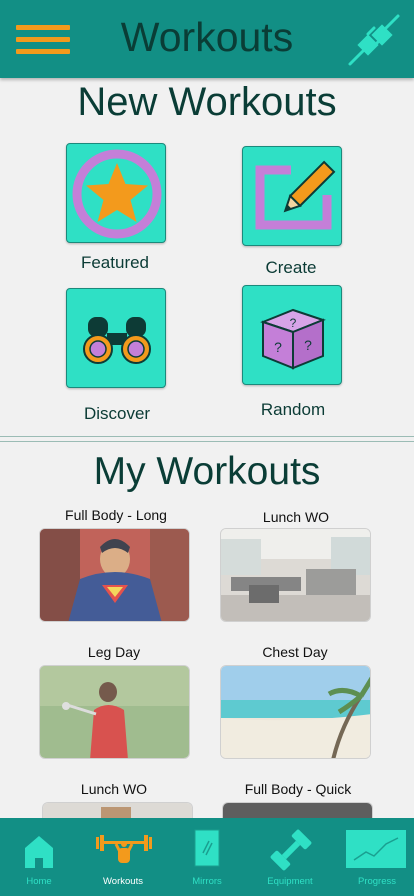  I want to click on tab-label: Workouts, so click(123, 881).